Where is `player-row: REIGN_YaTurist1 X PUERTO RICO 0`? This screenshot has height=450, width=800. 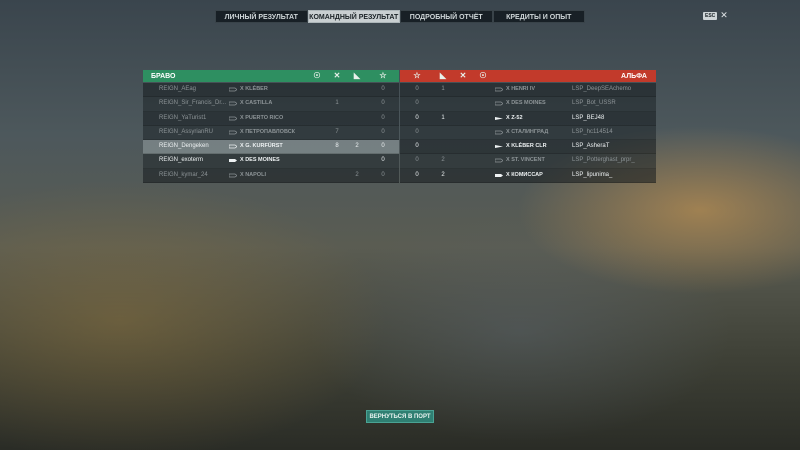 player-row: REIGN_YaTurist1 X PUERTO RICO 0 is located at coordinates (271, 118).